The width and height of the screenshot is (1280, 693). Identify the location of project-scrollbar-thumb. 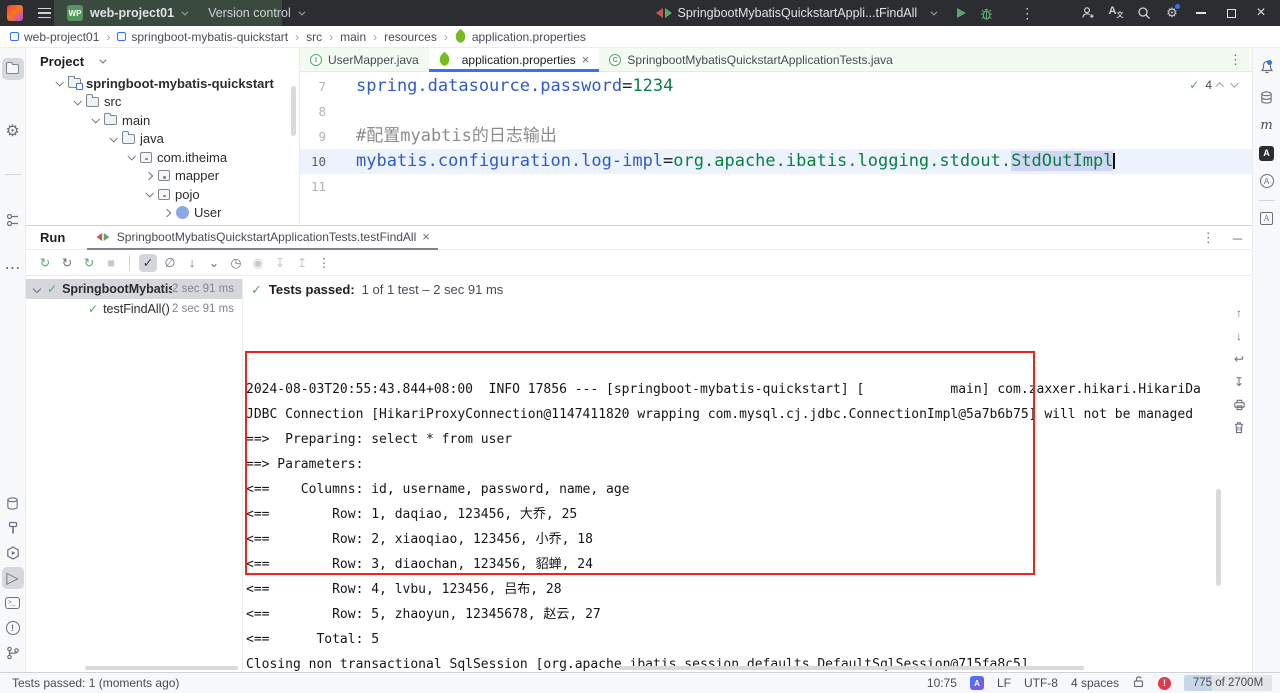
(293, 111).